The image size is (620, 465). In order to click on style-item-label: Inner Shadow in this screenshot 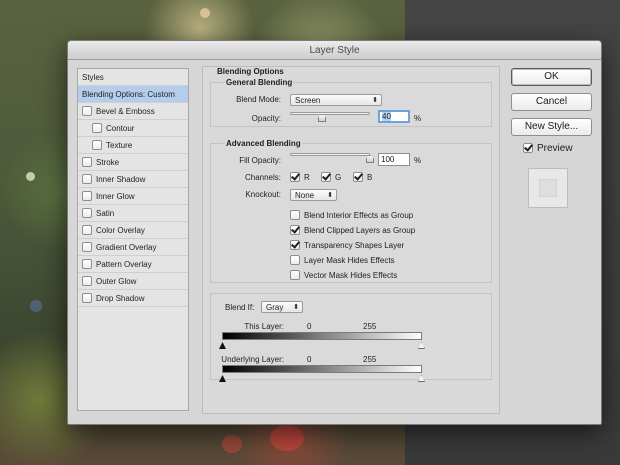, I will do `click(121, 179)`.